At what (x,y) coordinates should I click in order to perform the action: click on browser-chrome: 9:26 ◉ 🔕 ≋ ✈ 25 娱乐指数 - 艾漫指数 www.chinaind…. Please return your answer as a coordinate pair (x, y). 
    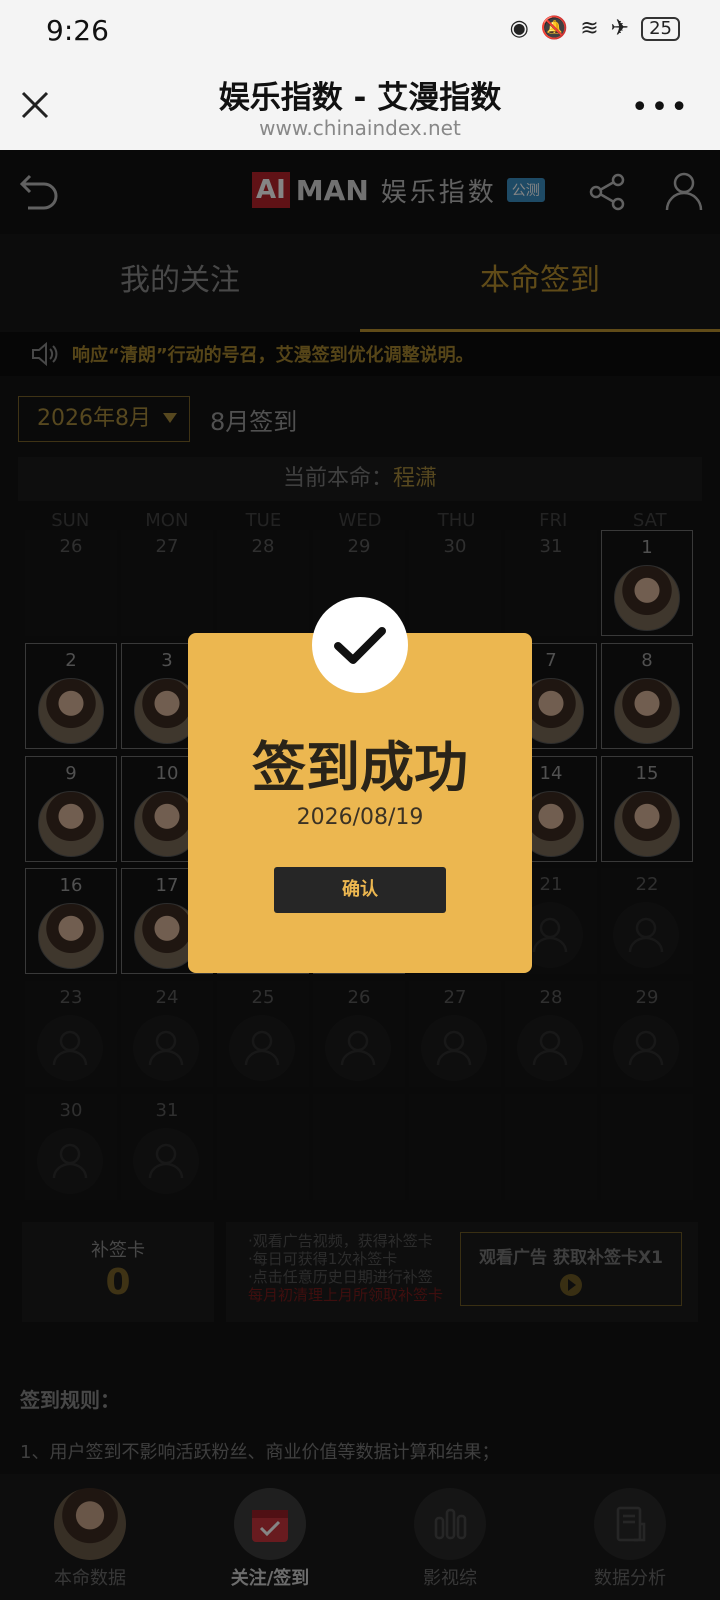
    Looking at the image, I should click on (360, 75).